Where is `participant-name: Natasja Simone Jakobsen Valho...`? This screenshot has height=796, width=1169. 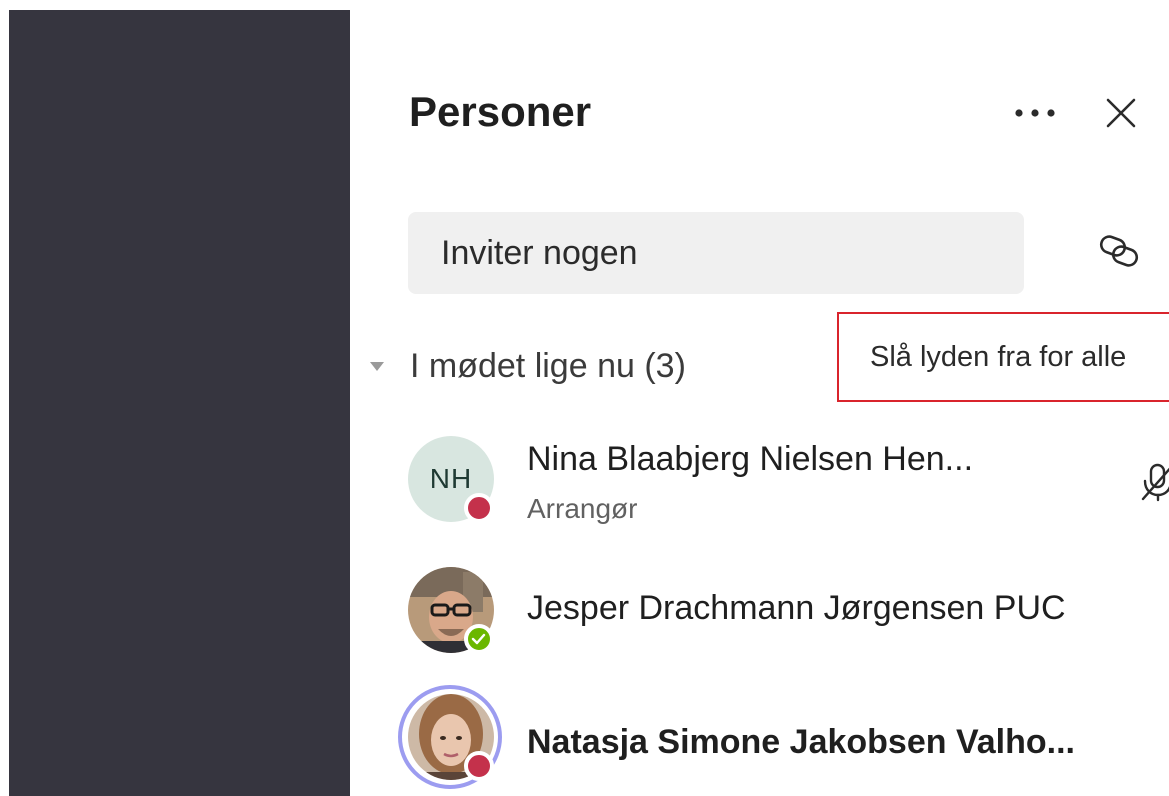
participant-name: Natasja Simone Jakobsen Valho... is located at coordinates (801, 742).